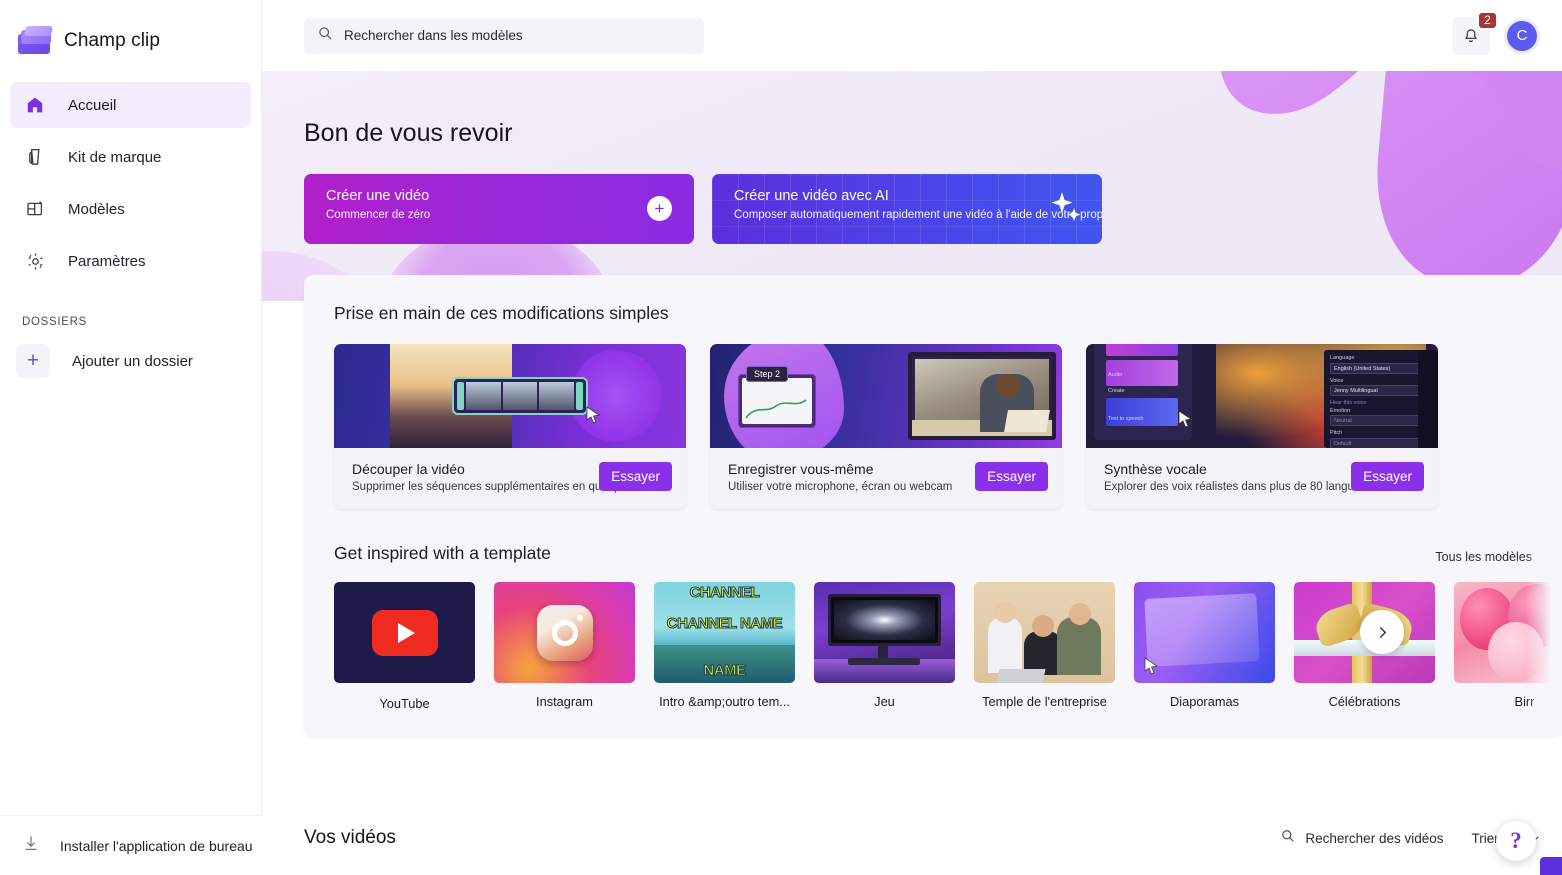 This screenshot has width=1562, height=875. What do you see at coordinates (724, 623) in the screenshot?
I see `thumb-text-2: CHANNEL NAME` at bounding box center [724, 623].